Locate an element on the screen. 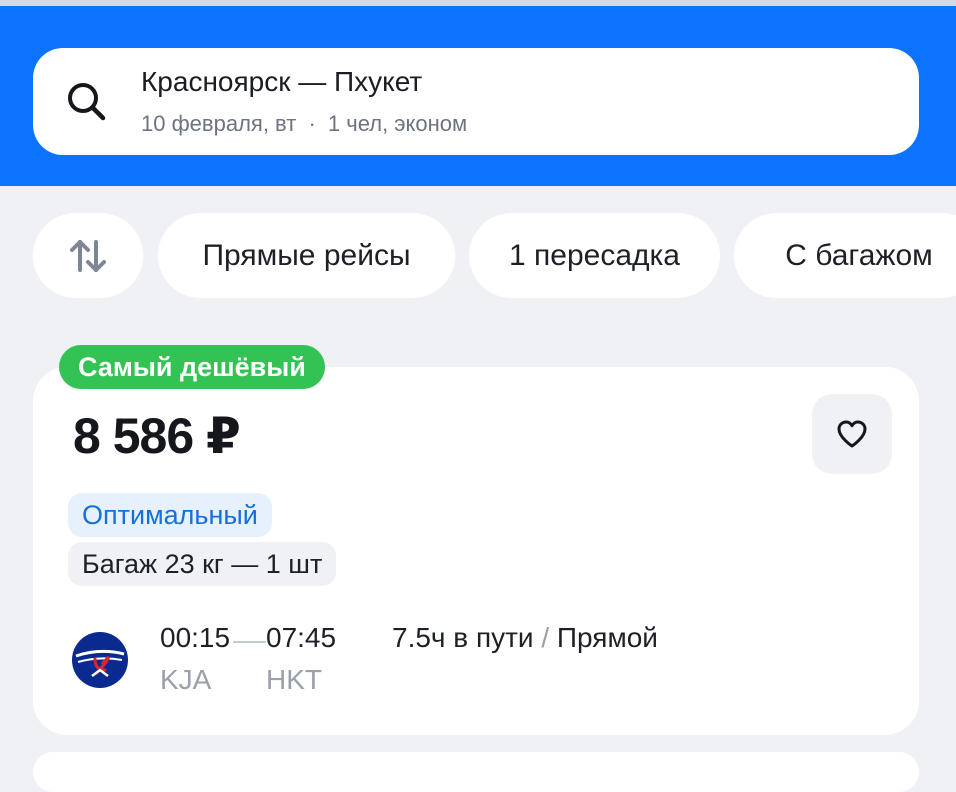  filter-chip-baggage: С багажом is located at coordinates (845, 255).